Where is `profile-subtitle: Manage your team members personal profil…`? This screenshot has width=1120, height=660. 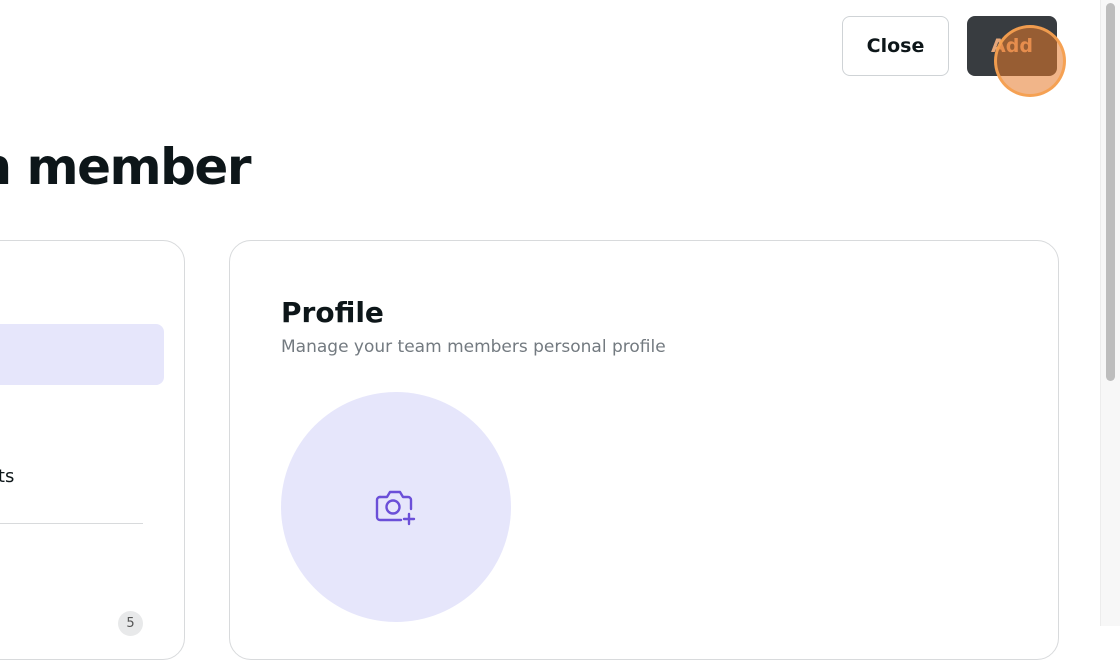
profile-subtitle: Manage your team members personal profil… is located at coordinates (473, 347).